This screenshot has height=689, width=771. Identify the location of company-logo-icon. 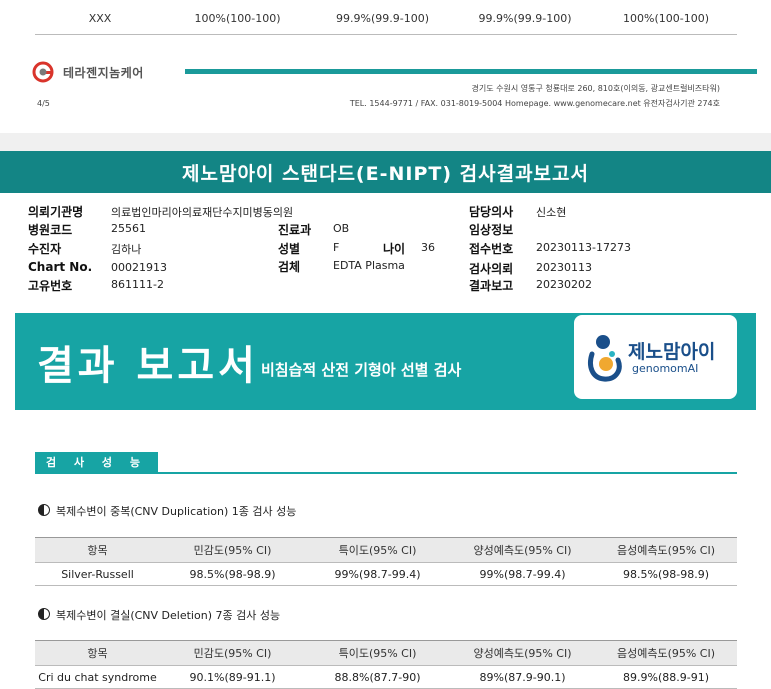
(43, 72).